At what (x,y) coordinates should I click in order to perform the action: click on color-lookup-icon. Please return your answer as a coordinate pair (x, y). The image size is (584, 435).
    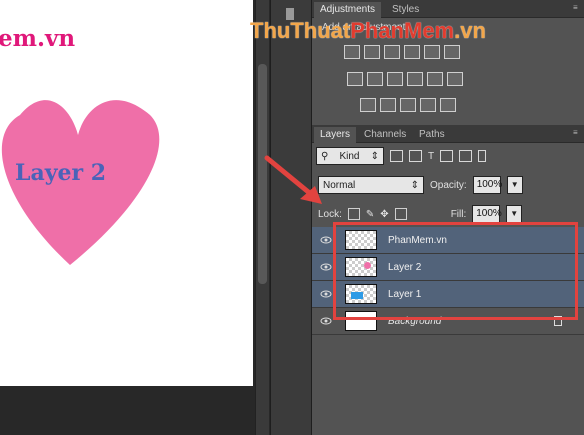
    Looking at the image, I should click on (455, 79).